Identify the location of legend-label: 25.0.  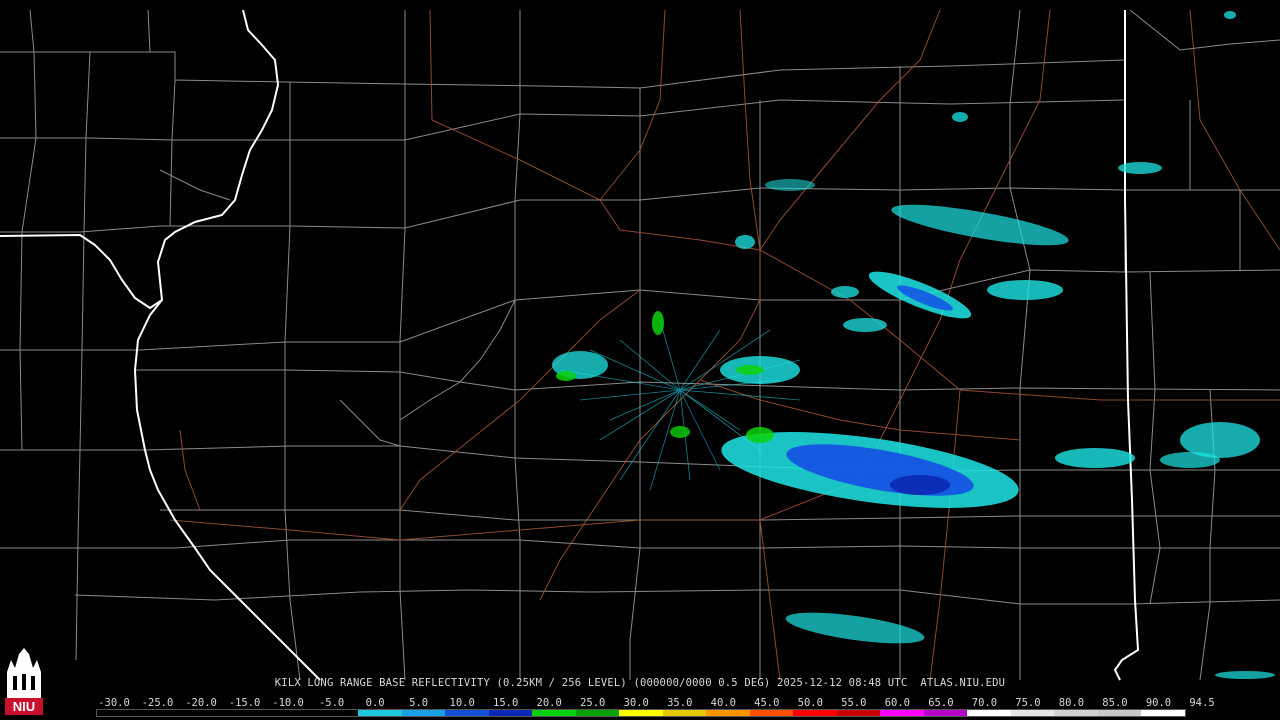
(593, 703).